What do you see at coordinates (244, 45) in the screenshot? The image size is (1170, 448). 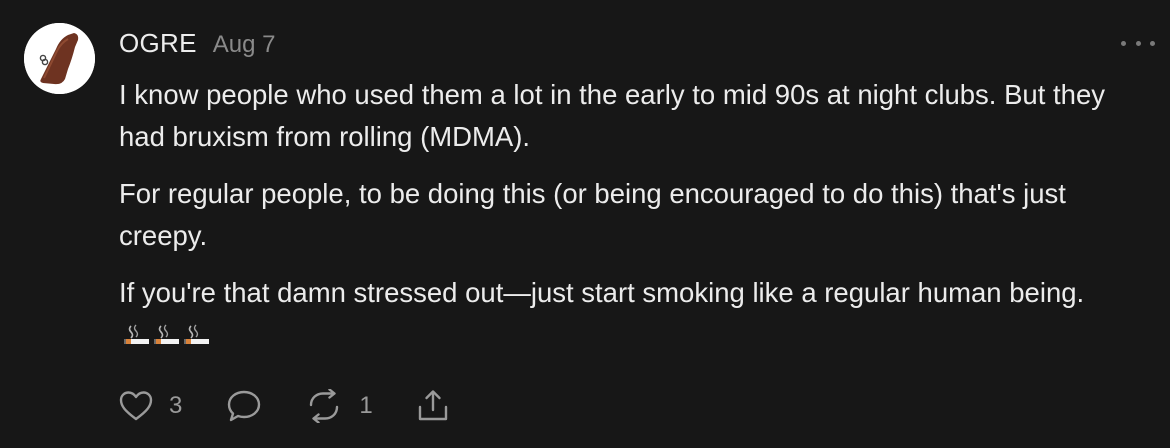 I see `comment-date: Aug 7` at bounding box center [244, 45].